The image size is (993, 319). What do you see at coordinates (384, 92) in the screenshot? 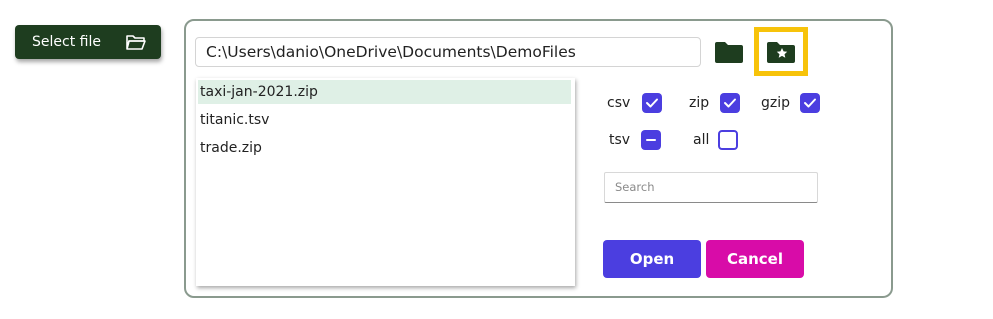
I see `list-item: taxi-jan-2021.zip` at bounding box center [384, 92].